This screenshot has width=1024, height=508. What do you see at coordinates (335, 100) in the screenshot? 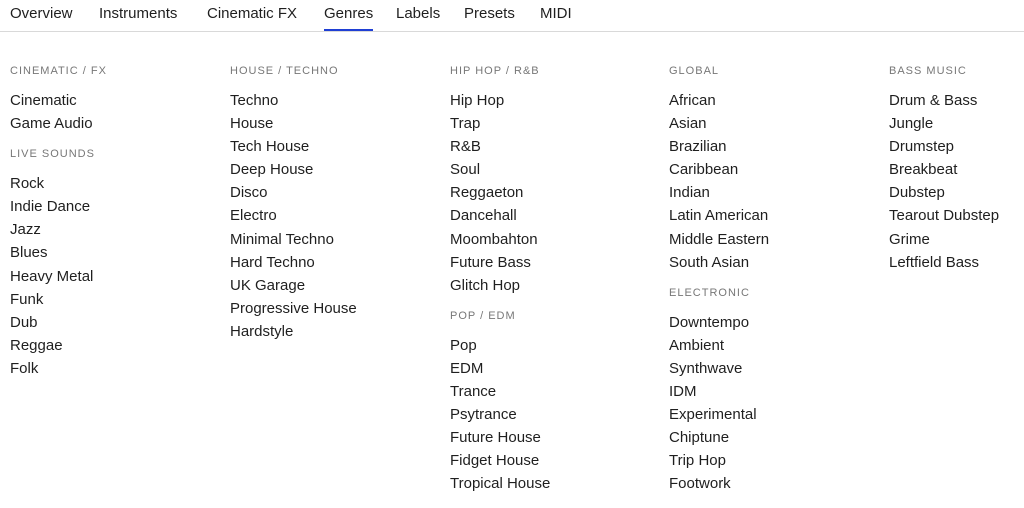
I see `genre-link: Techno` at bounding box center [335, 100].